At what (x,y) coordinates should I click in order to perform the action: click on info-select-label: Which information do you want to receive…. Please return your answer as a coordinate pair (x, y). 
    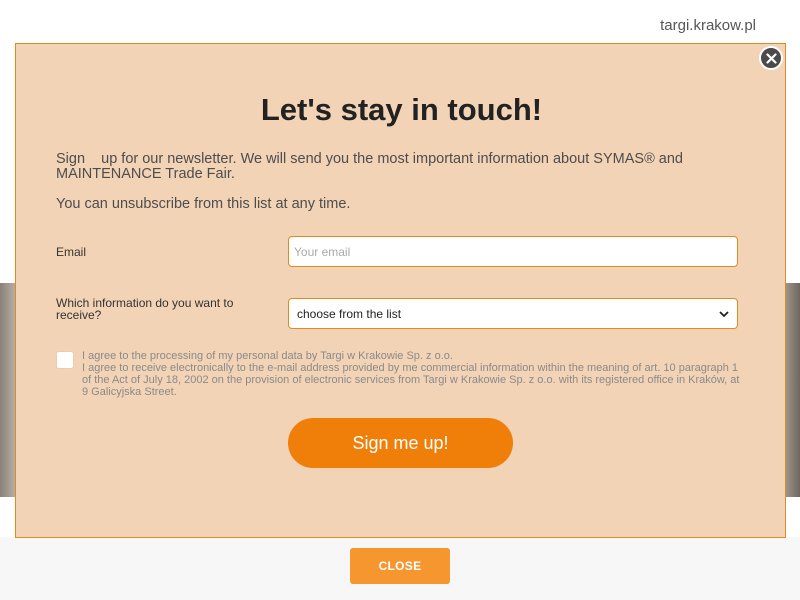
    Looking at the image, I should click on (145, 309).